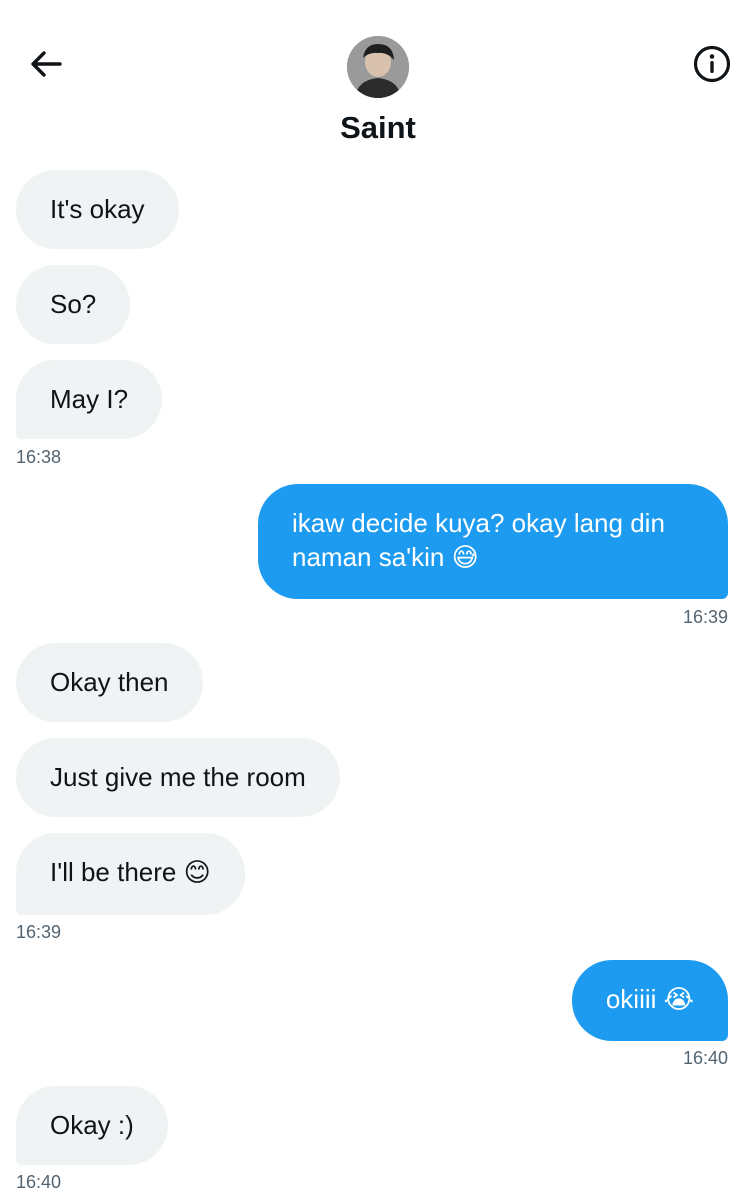 This screenshot has width=756, height=1200. I want to click on conversation-header: Saint, so click(378, 80).